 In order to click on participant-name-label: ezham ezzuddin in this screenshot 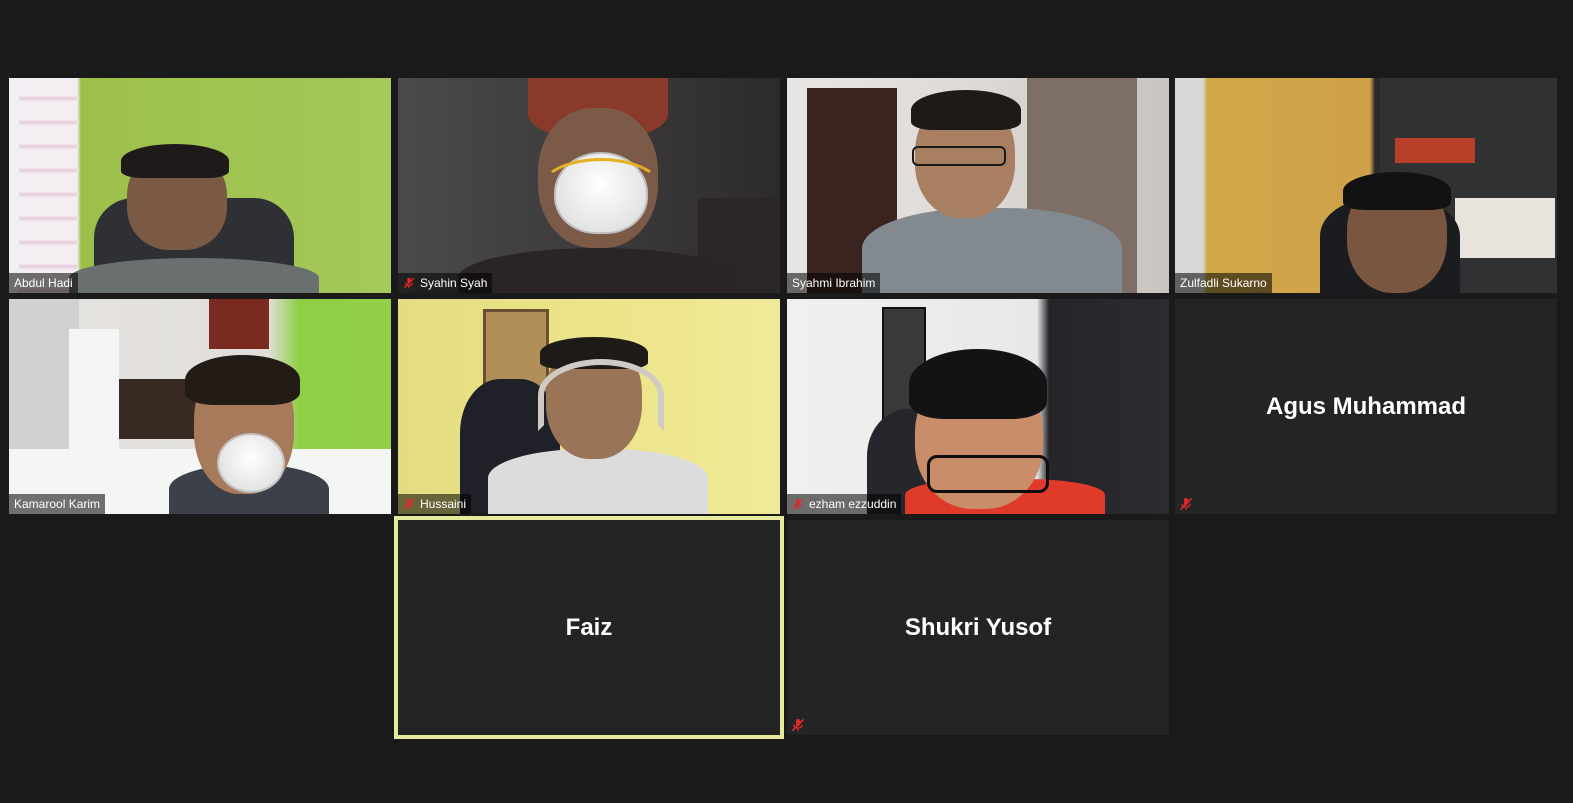, I will do `click(844, 504)`.